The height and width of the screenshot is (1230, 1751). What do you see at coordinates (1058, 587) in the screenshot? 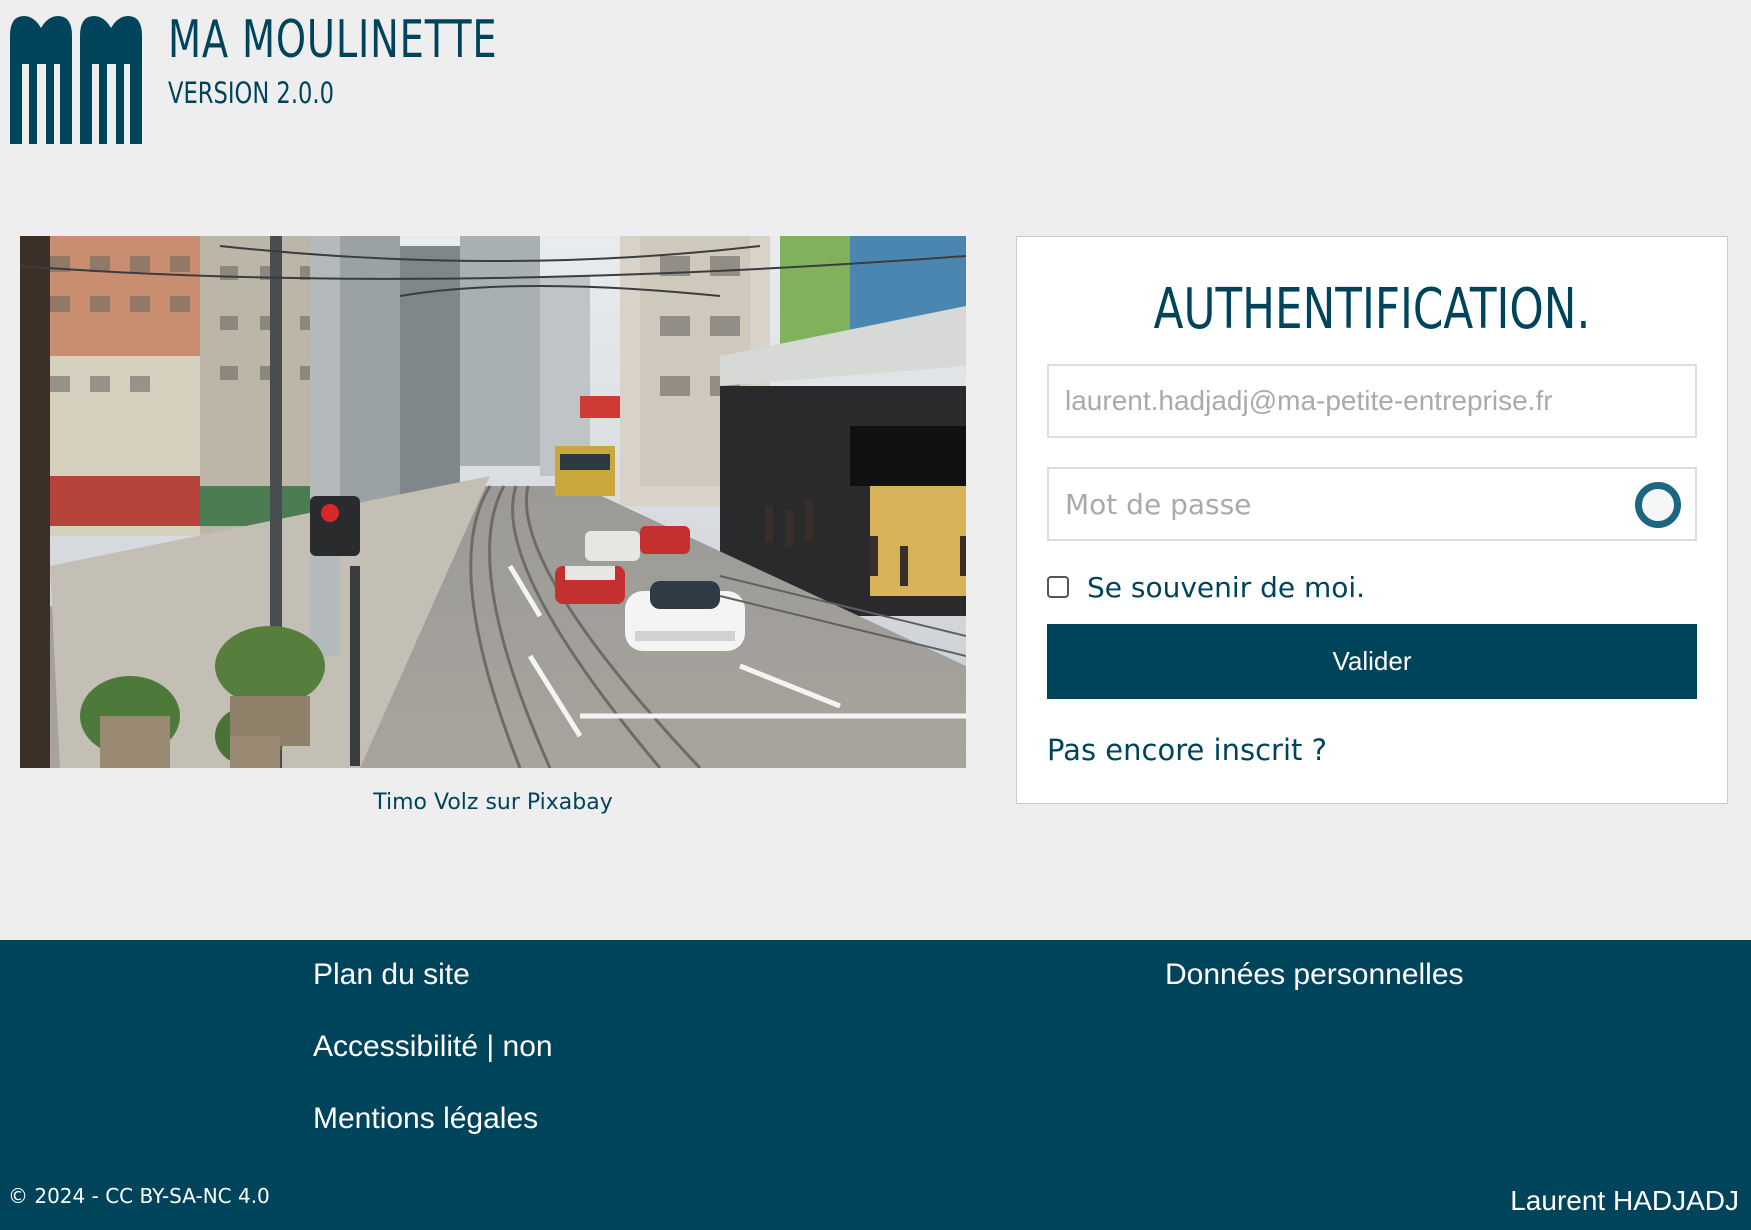
I see `remember-me-checkbox` at bounding box center [1058, 587].